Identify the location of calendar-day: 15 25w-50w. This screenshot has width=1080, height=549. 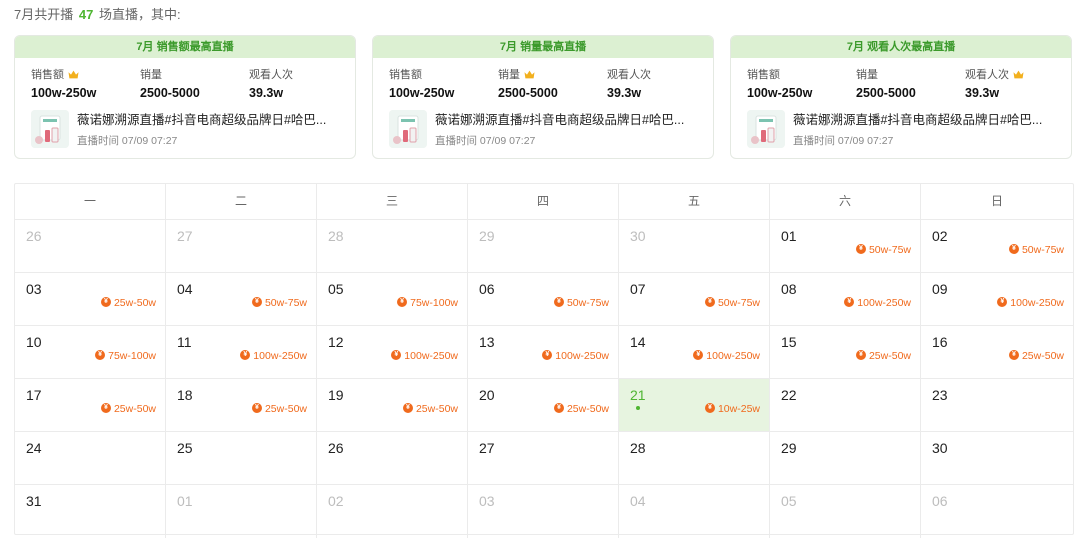
(845, 352).